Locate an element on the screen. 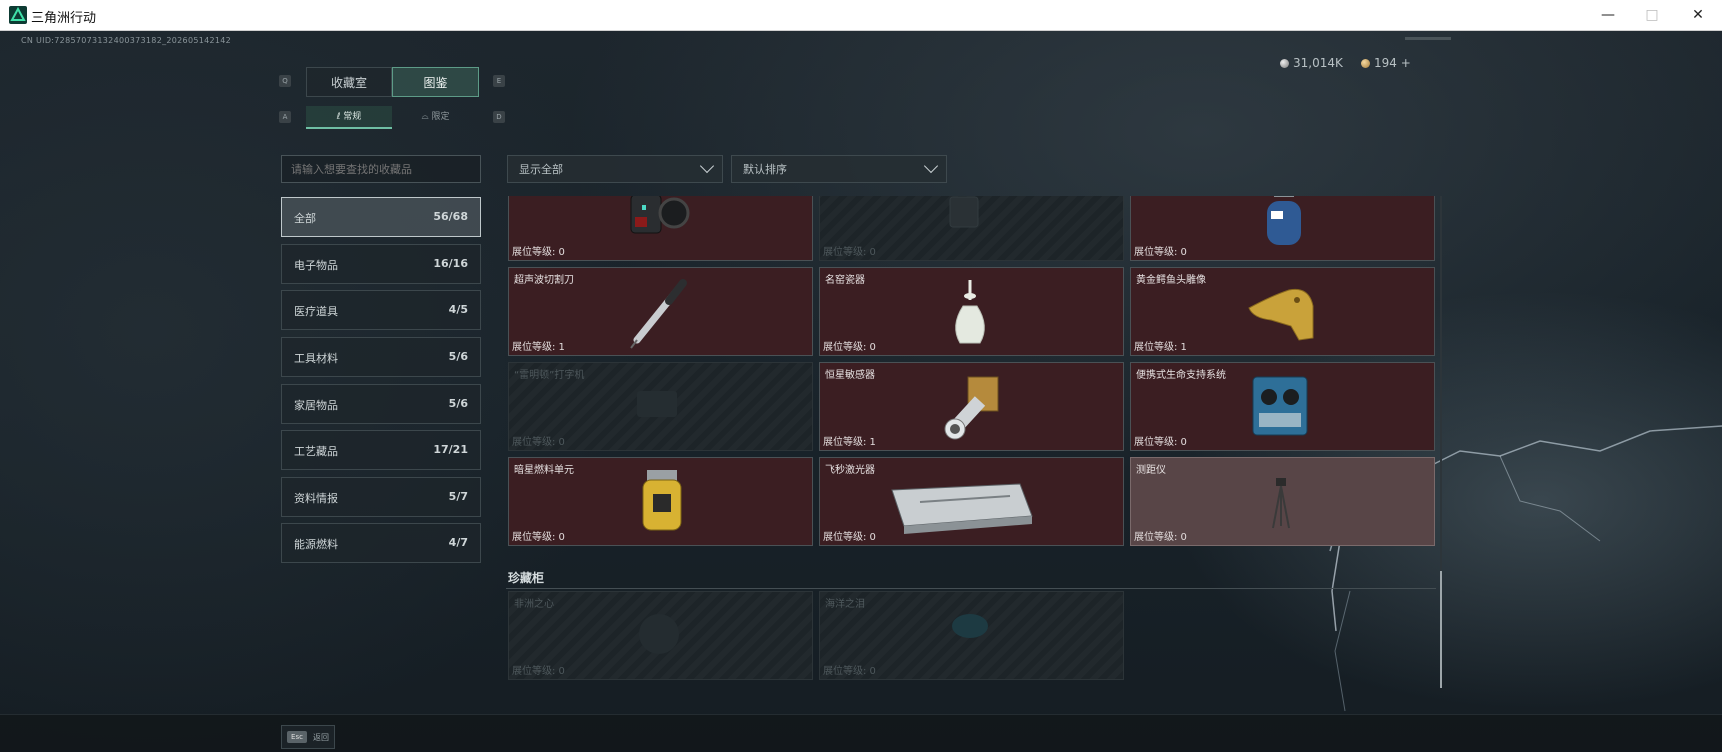  gold-currency: 194 + is located at coordinates (1386, 63).